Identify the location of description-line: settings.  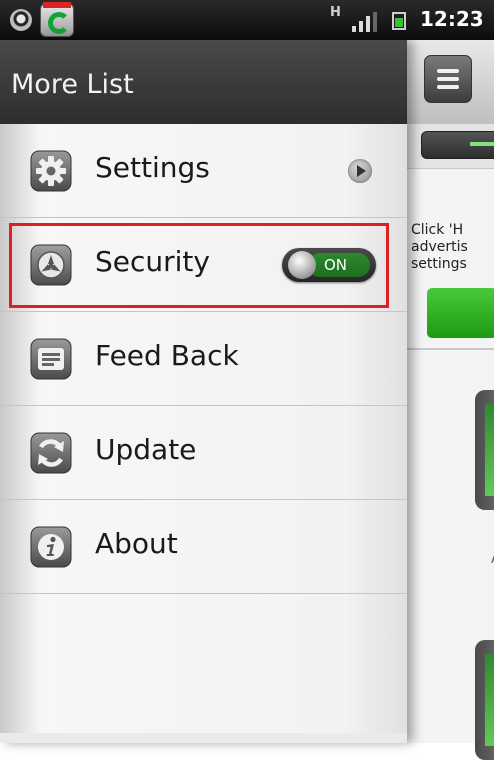
(439, 264).